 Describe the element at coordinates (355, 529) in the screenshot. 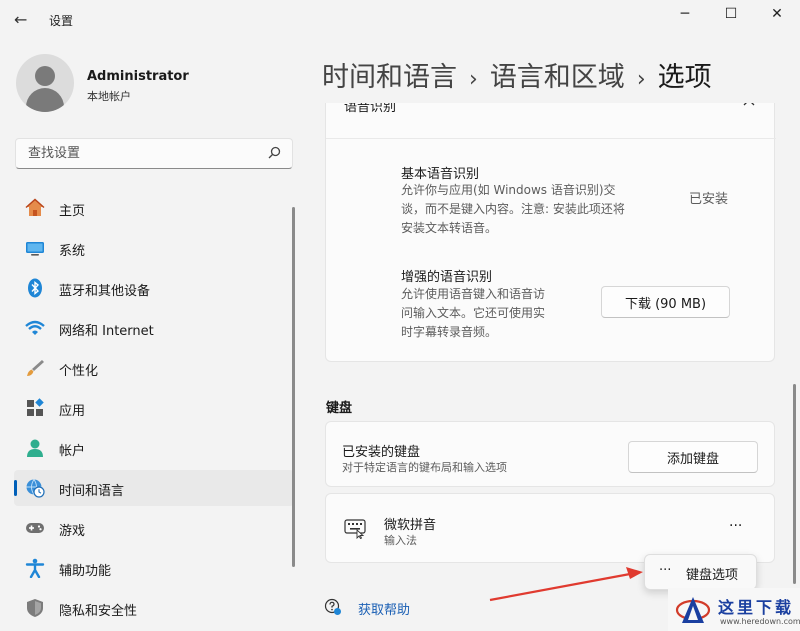

I see `keyboard-icon` at that location.